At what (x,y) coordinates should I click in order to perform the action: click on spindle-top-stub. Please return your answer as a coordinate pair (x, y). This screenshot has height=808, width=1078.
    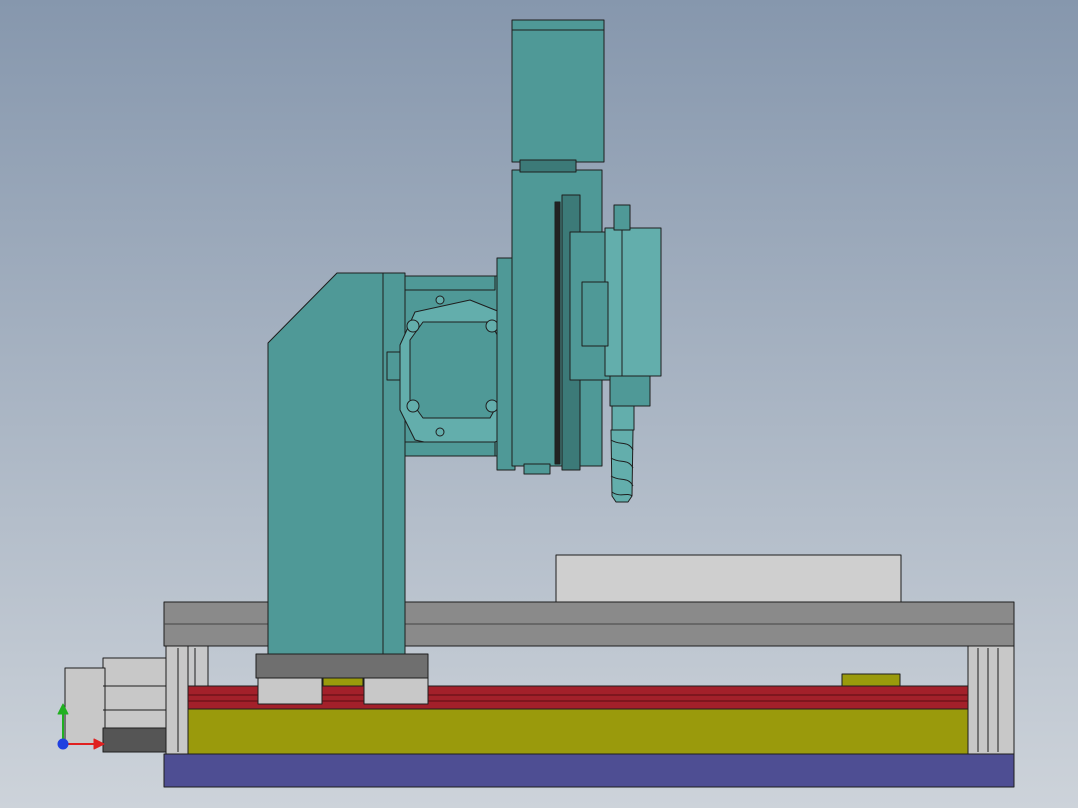
    Looking at the image, I should click on (622, 217).